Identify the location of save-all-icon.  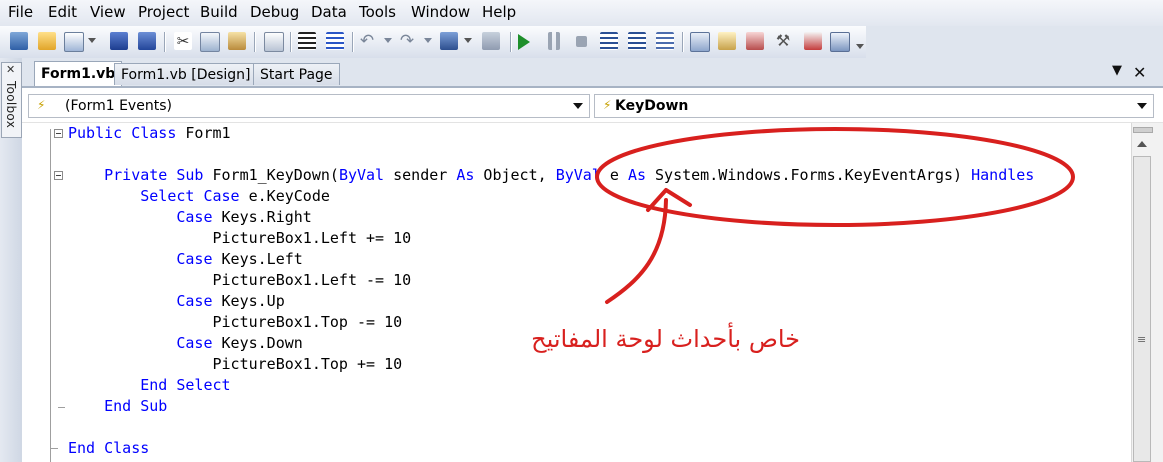
(147, 41).